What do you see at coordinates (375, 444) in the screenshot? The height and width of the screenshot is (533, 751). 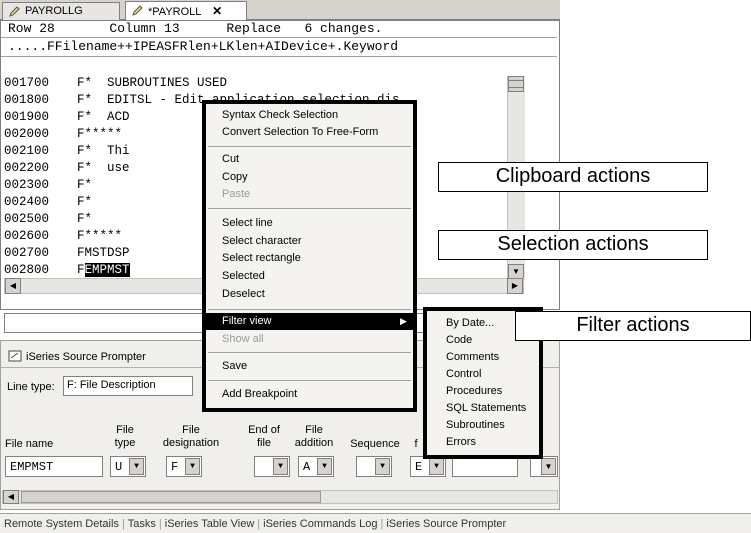 I see `sequence-header: Sequence` at bounding box center [375, 444].